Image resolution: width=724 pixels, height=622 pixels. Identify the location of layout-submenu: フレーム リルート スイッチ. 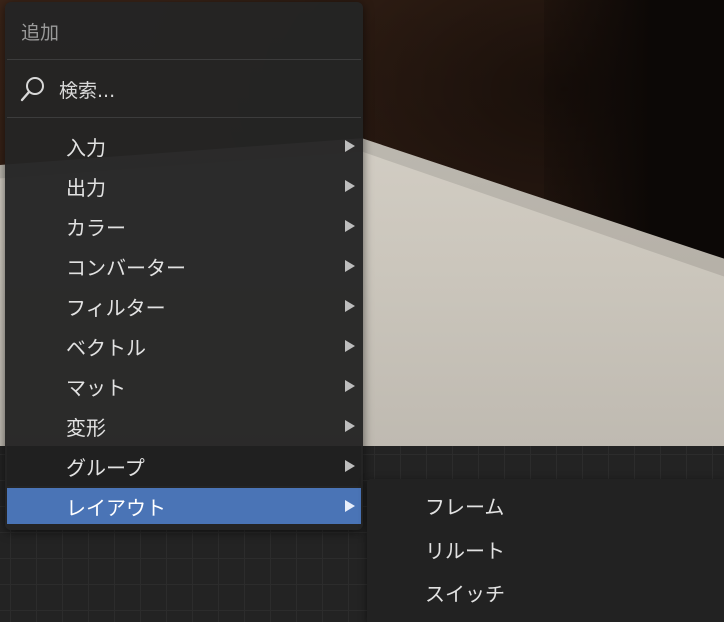
(545, 550).